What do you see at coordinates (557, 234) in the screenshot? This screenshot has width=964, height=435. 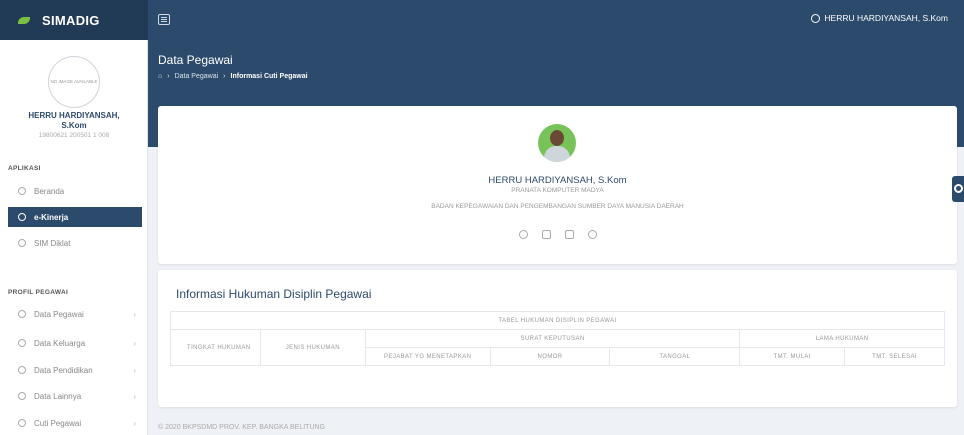 I see `profile-actions` at bounding box center [557, 234].